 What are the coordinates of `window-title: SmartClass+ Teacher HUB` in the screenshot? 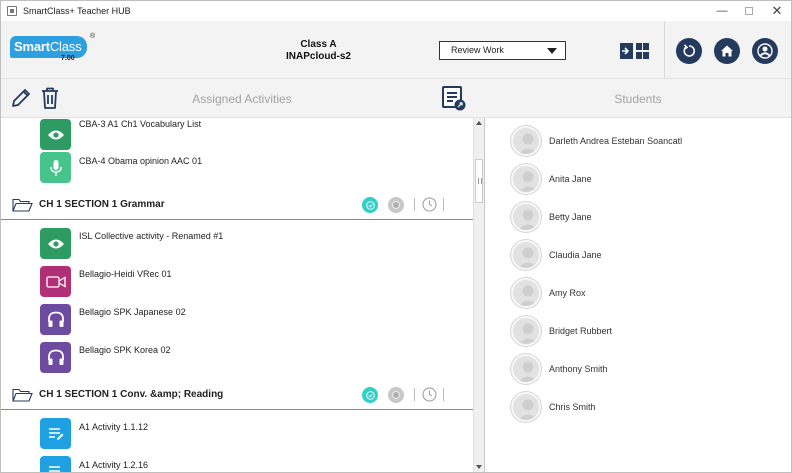 It's located at (77, 11).